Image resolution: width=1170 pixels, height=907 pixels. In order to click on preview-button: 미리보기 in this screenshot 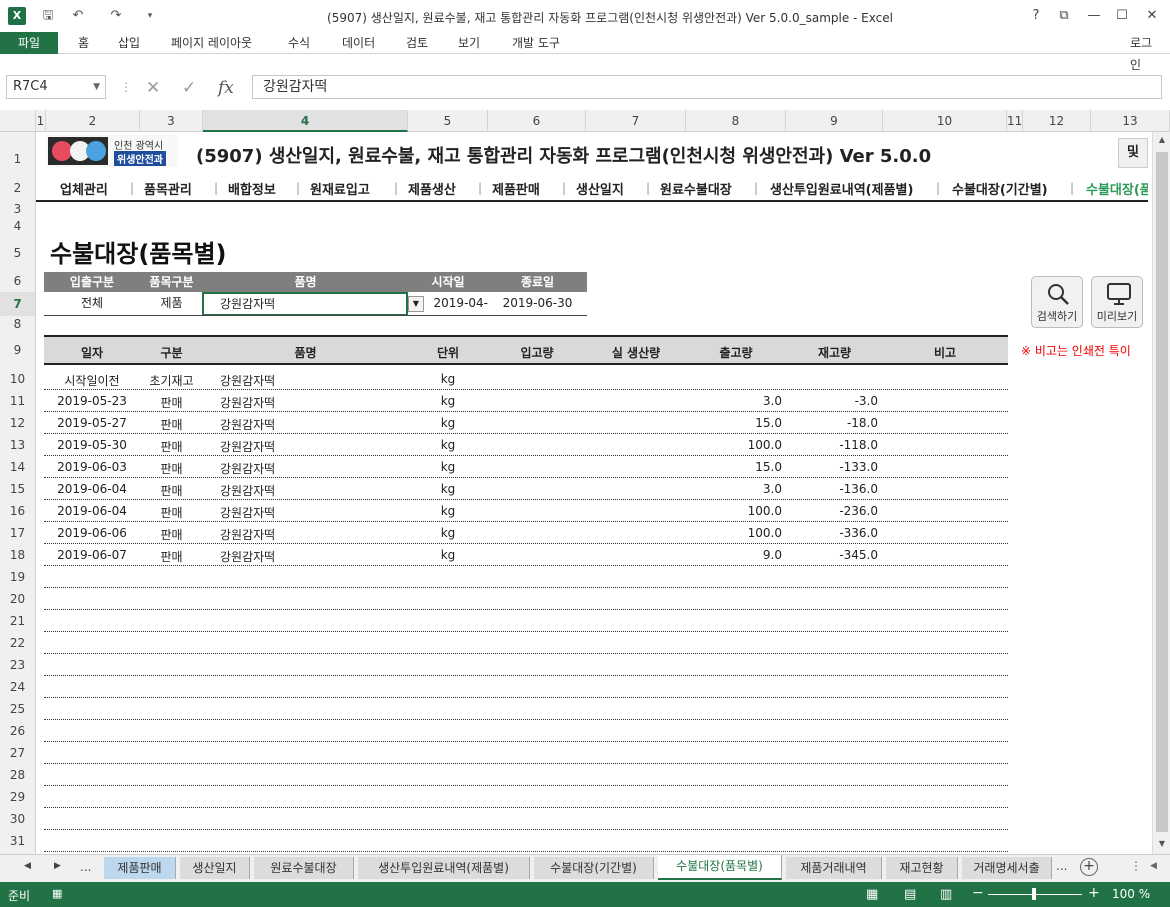, I will do `click(1117, 302)`.